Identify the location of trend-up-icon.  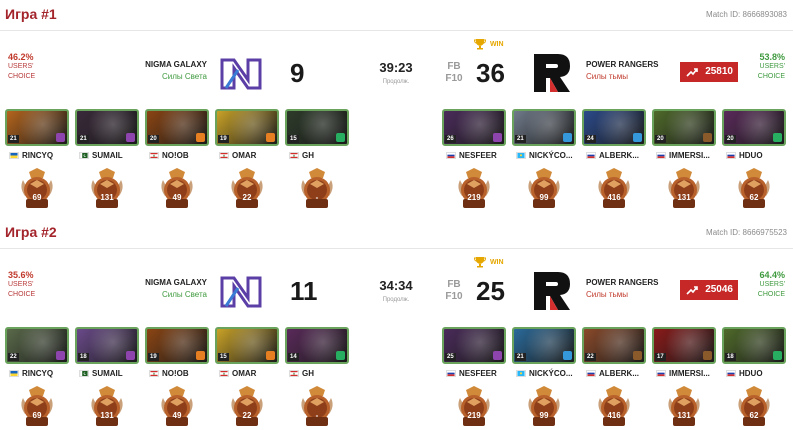
(692, 72).